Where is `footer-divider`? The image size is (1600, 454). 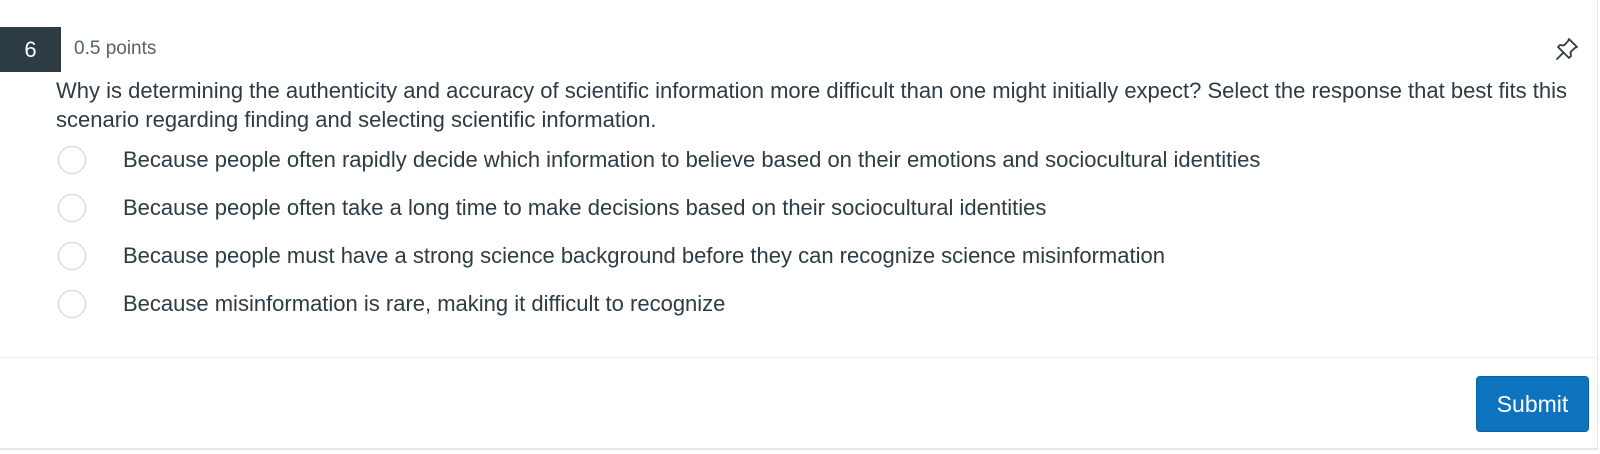 footer-divider is located at coordinates (799, 357).